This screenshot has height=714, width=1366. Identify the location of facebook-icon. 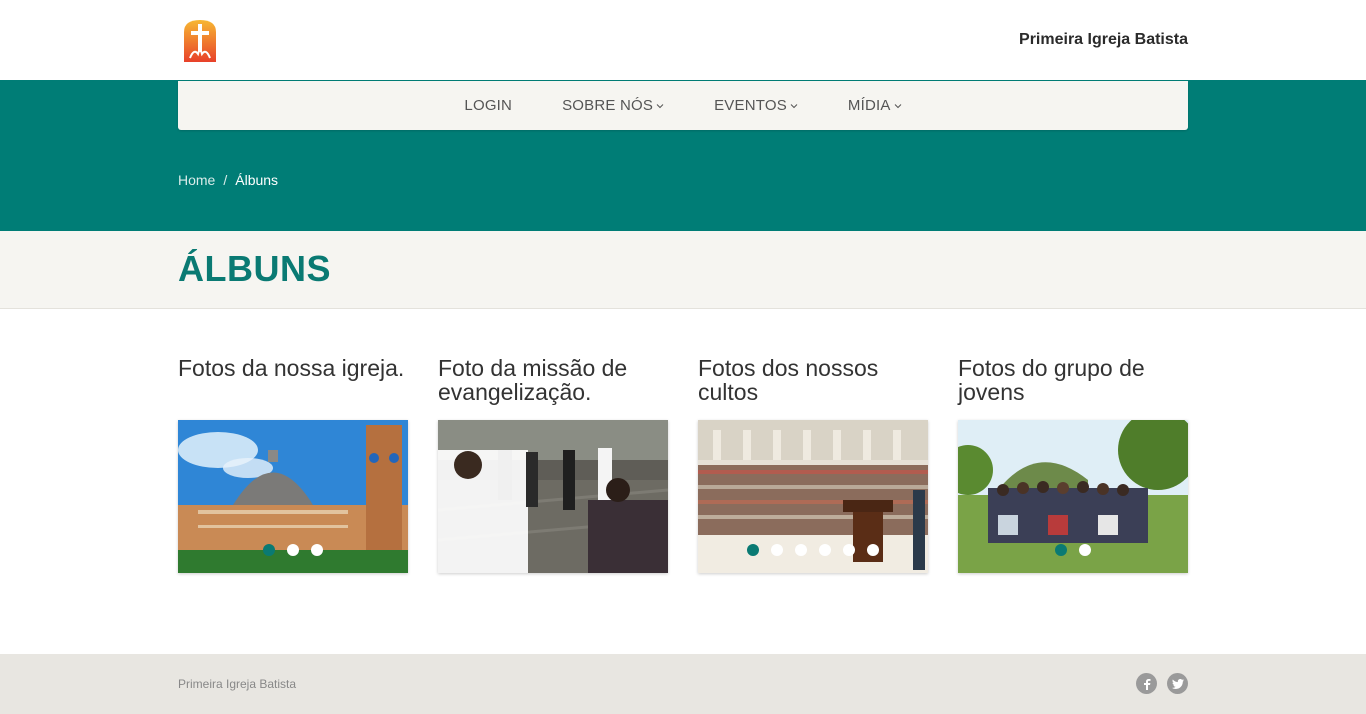
(1146, 683).